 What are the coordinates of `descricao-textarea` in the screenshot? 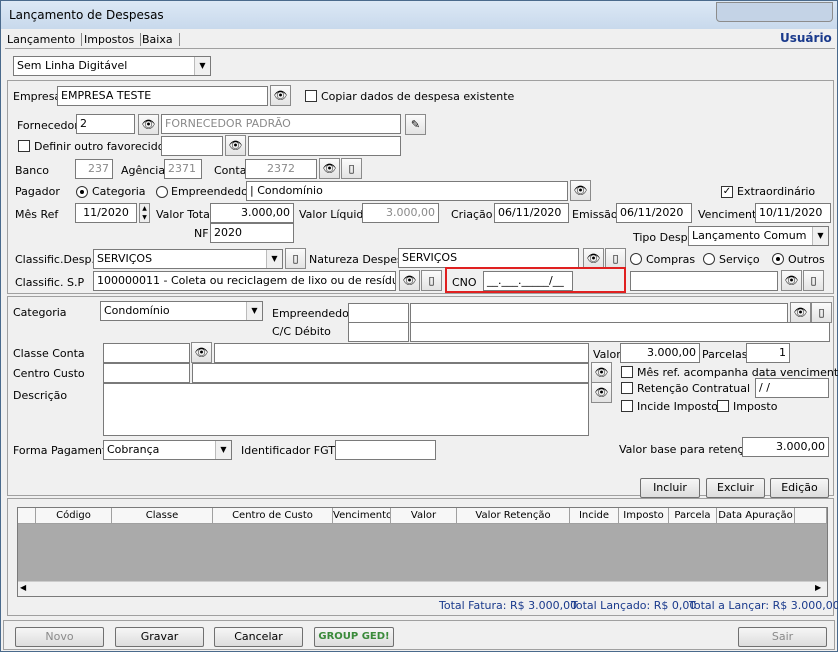 It's located at (346, 409).